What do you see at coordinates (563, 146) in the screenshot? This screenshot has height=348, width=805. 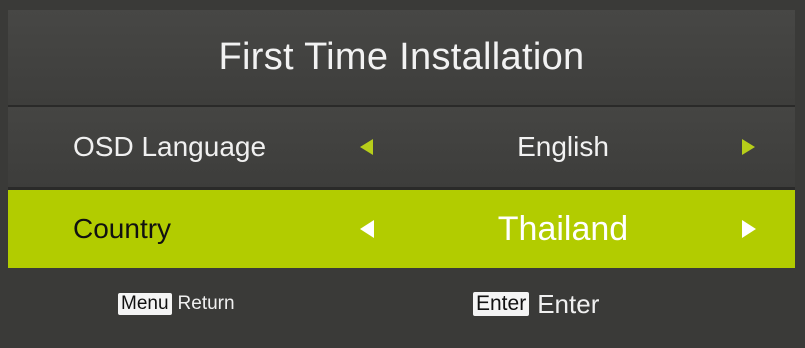 I see `setting-value-osd-language: English` at bounding box center [563, 146].